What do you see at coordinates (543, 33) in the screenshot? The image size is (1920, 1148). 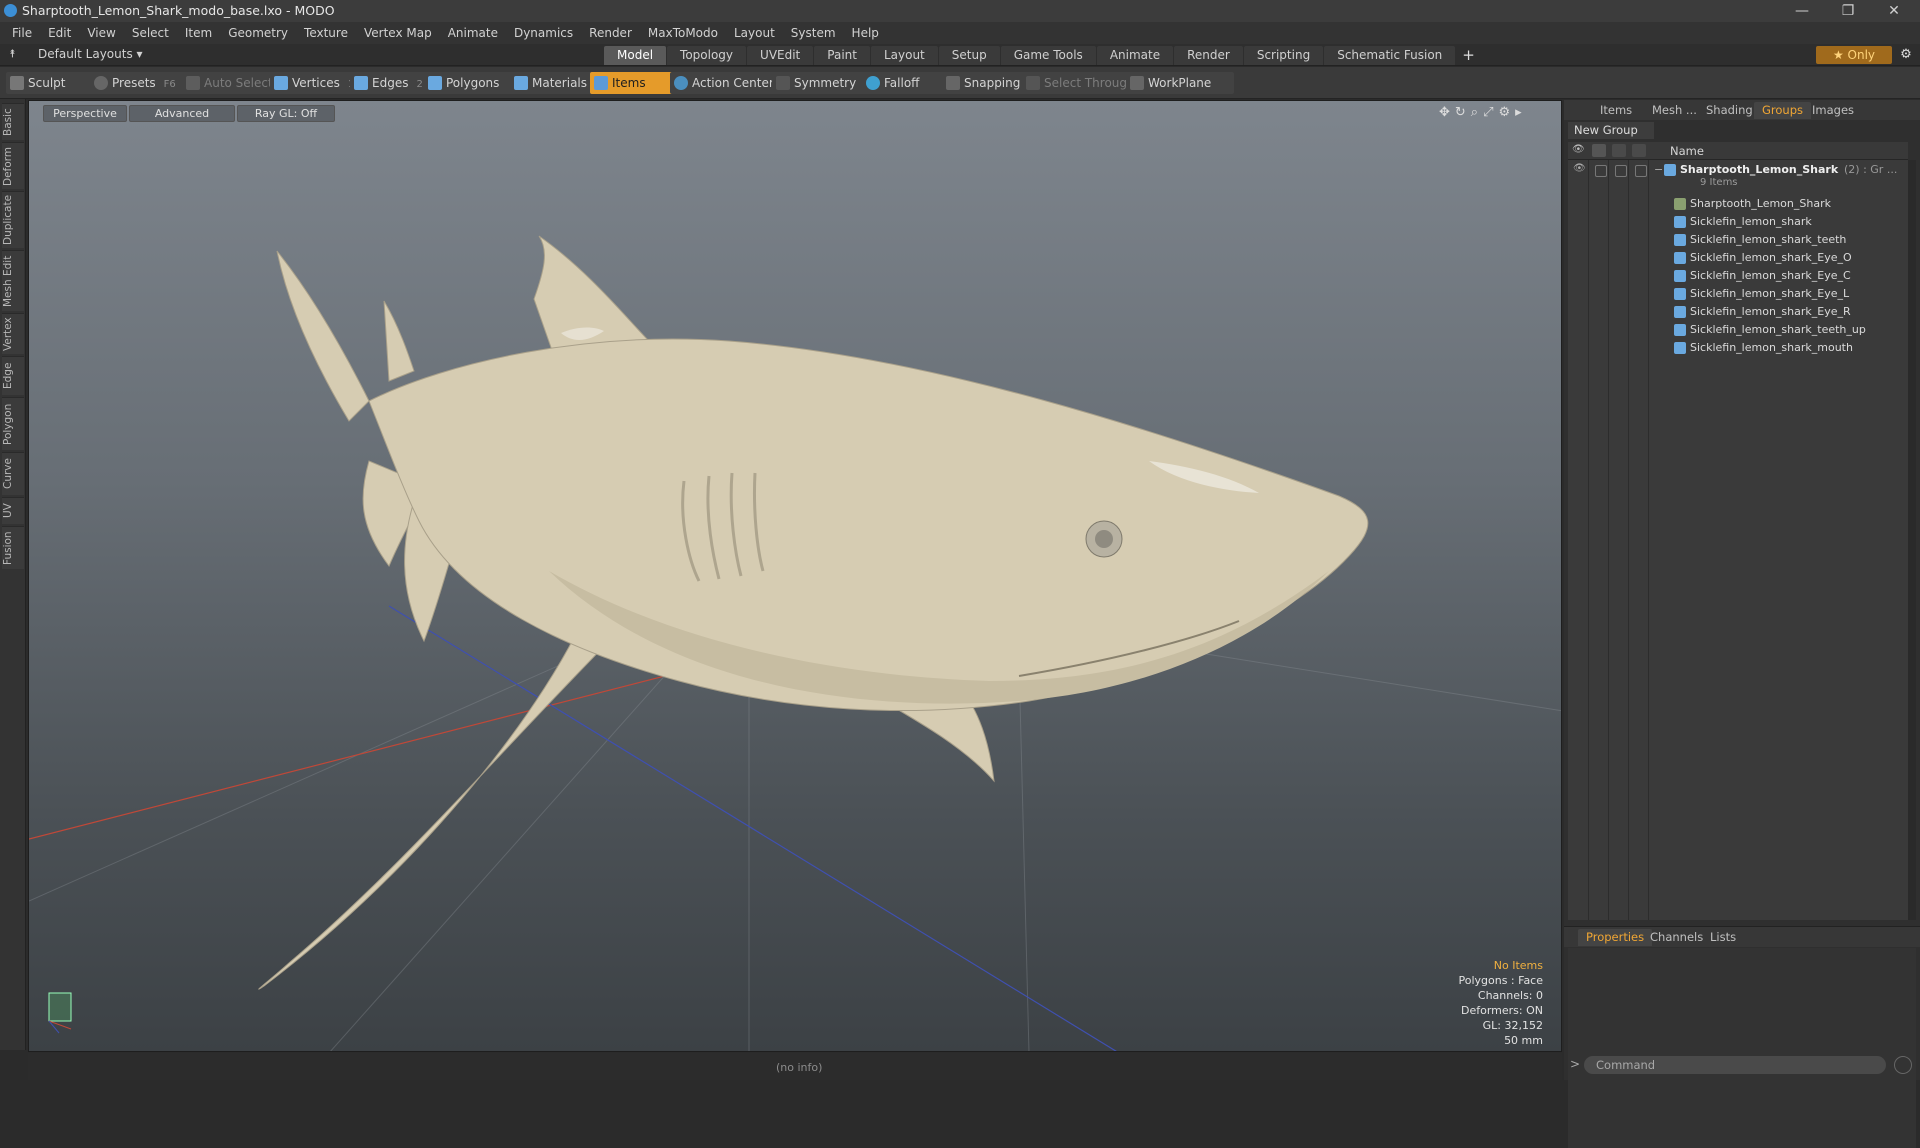 I see `menu-dynamics: Dynamics` at bounding box center [543, 33].